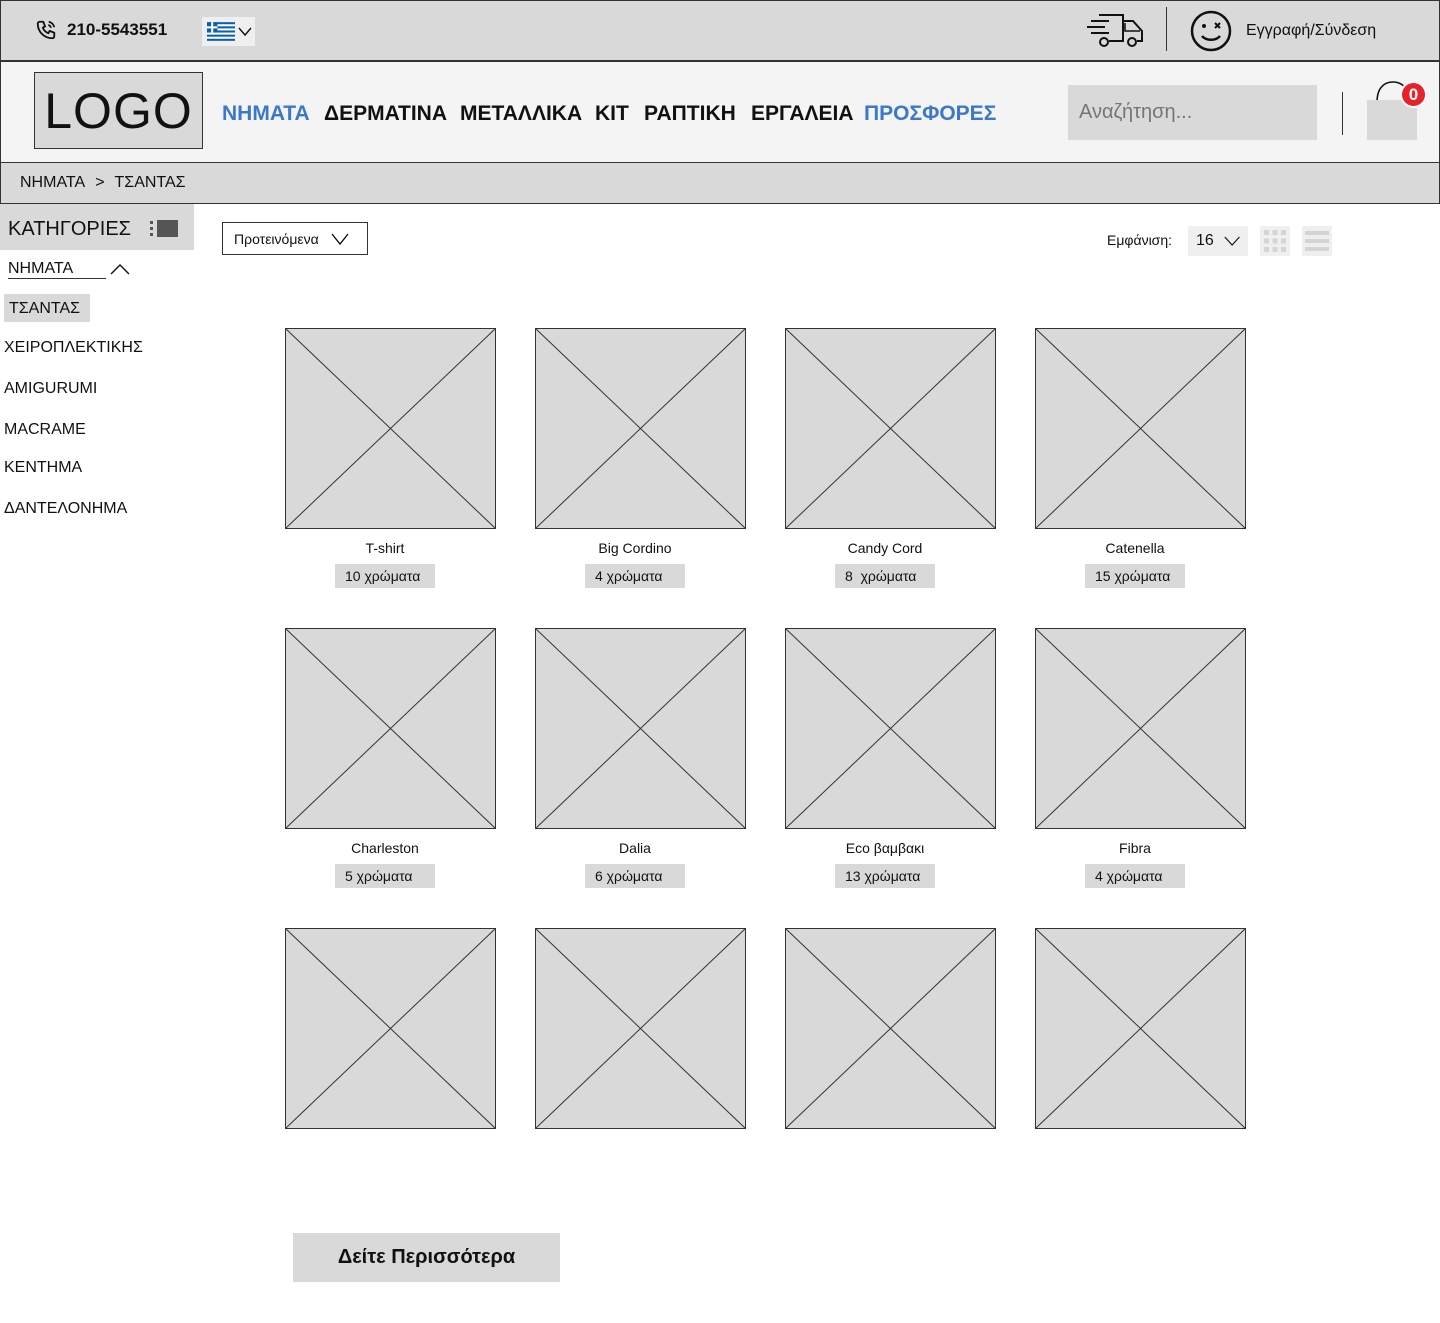 This screenshot has height=1323, width=1440. Describe the element at coordinates (426, 1257) in the screenshot. I see `load-more-button: Δείτε Περισσότερα` at that location.